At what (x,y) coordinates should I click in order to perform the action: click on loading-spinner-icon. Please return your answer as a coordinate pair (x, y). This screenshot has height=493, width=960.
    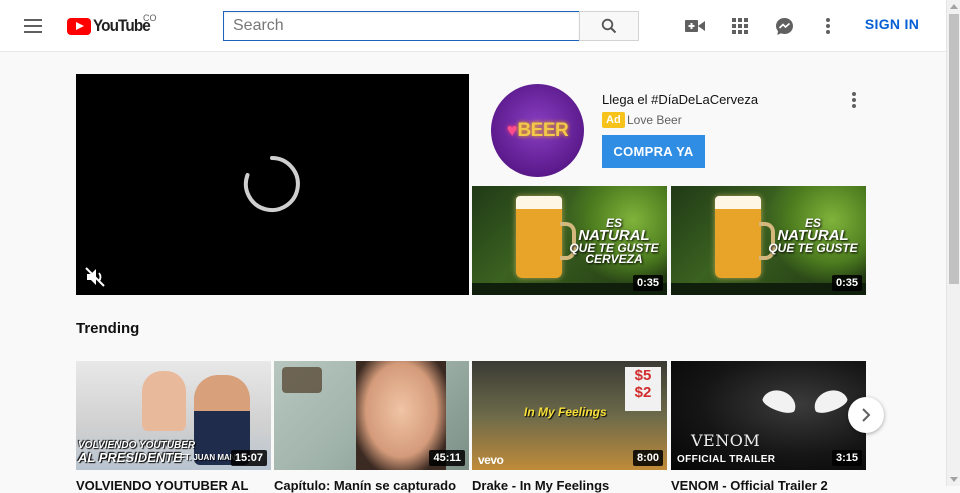
    Looking at the image, I should click on (271, 184).